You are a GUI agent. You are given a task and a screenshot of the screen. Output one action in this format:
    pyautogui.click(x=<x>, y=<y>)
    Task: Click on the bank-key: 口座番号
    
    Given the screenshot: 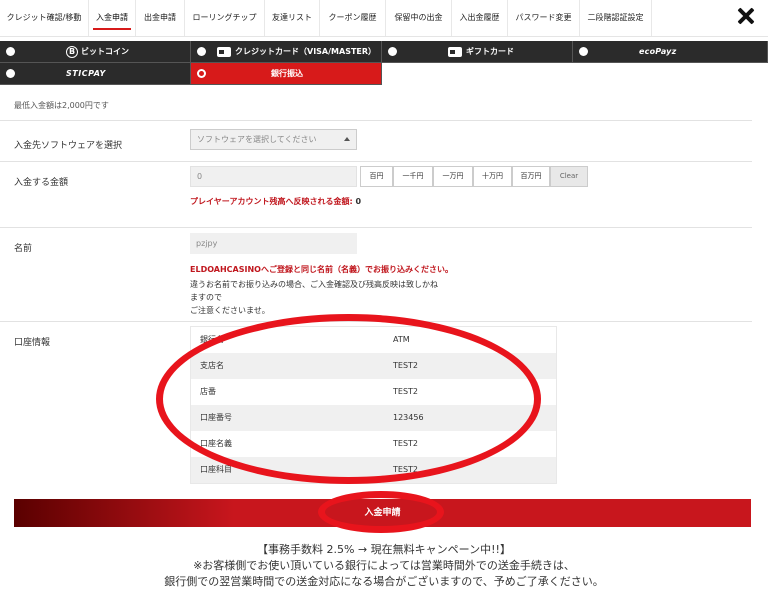 What is the action you would take?
    pyautogui.click(x=216, y=417)
    